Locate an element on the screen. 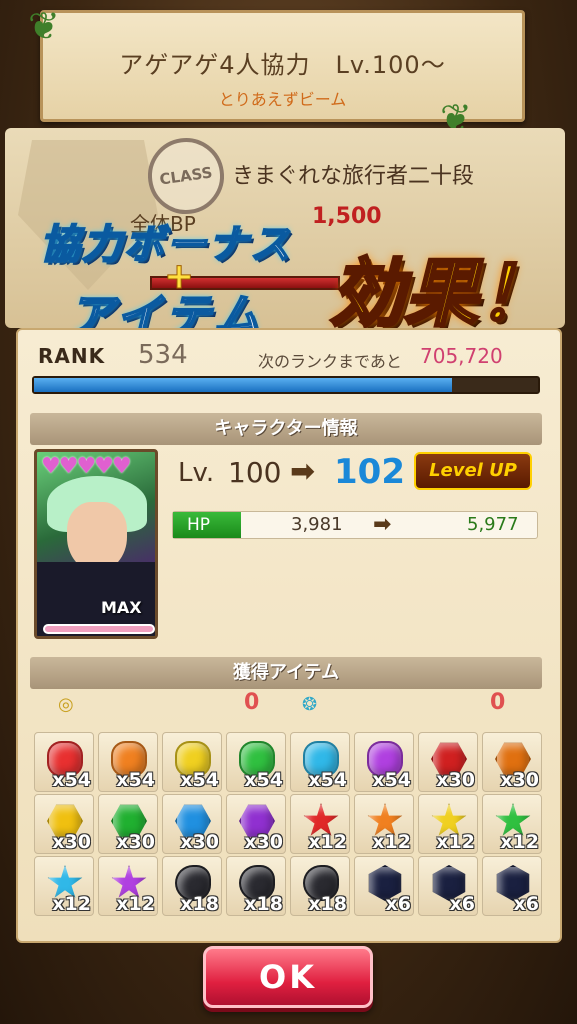 The image size is (577, 1024). rank-exp-bar is located at coordinates (286, 385).